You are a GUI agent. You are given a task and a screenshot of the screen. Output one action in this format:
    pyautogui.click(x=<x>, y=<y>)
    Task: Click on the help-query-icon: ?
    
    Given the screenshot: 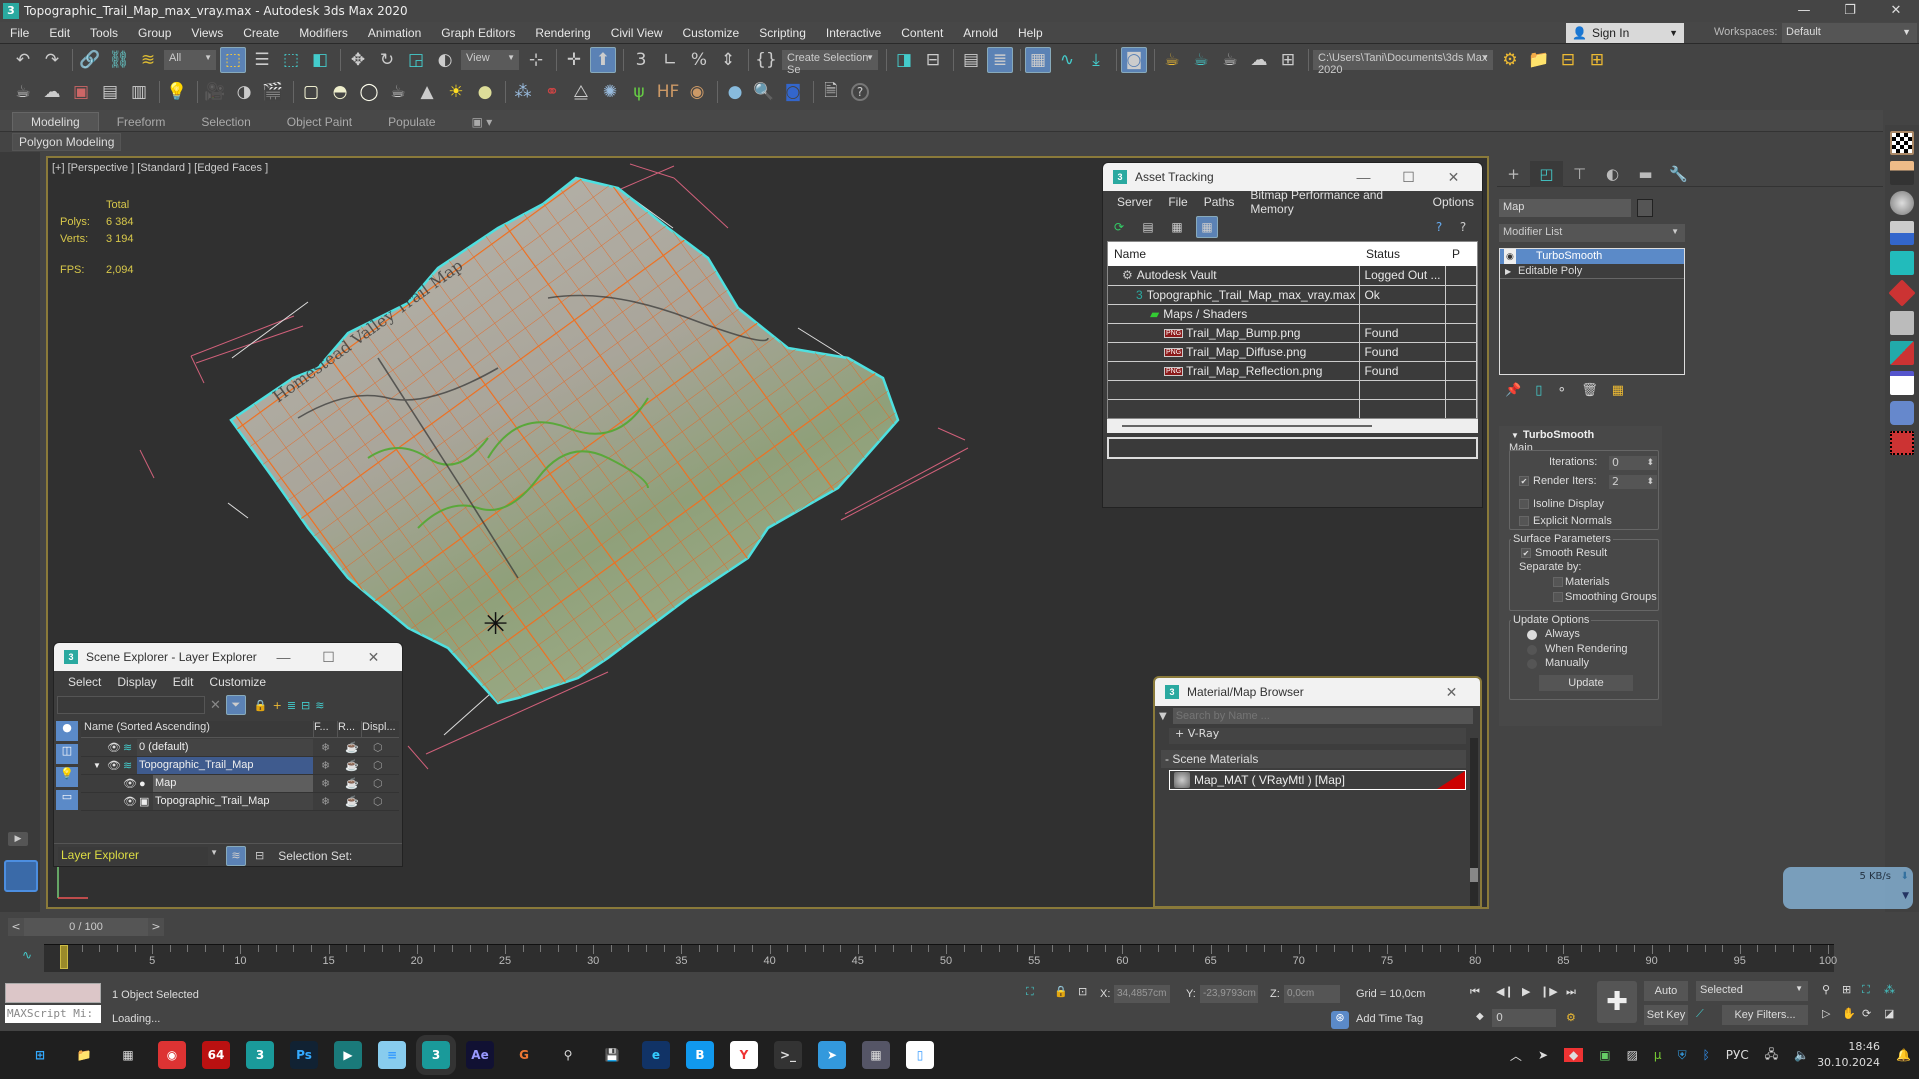 What is the action you would take?
    pyautogui.click(x=1439, y=227)
    